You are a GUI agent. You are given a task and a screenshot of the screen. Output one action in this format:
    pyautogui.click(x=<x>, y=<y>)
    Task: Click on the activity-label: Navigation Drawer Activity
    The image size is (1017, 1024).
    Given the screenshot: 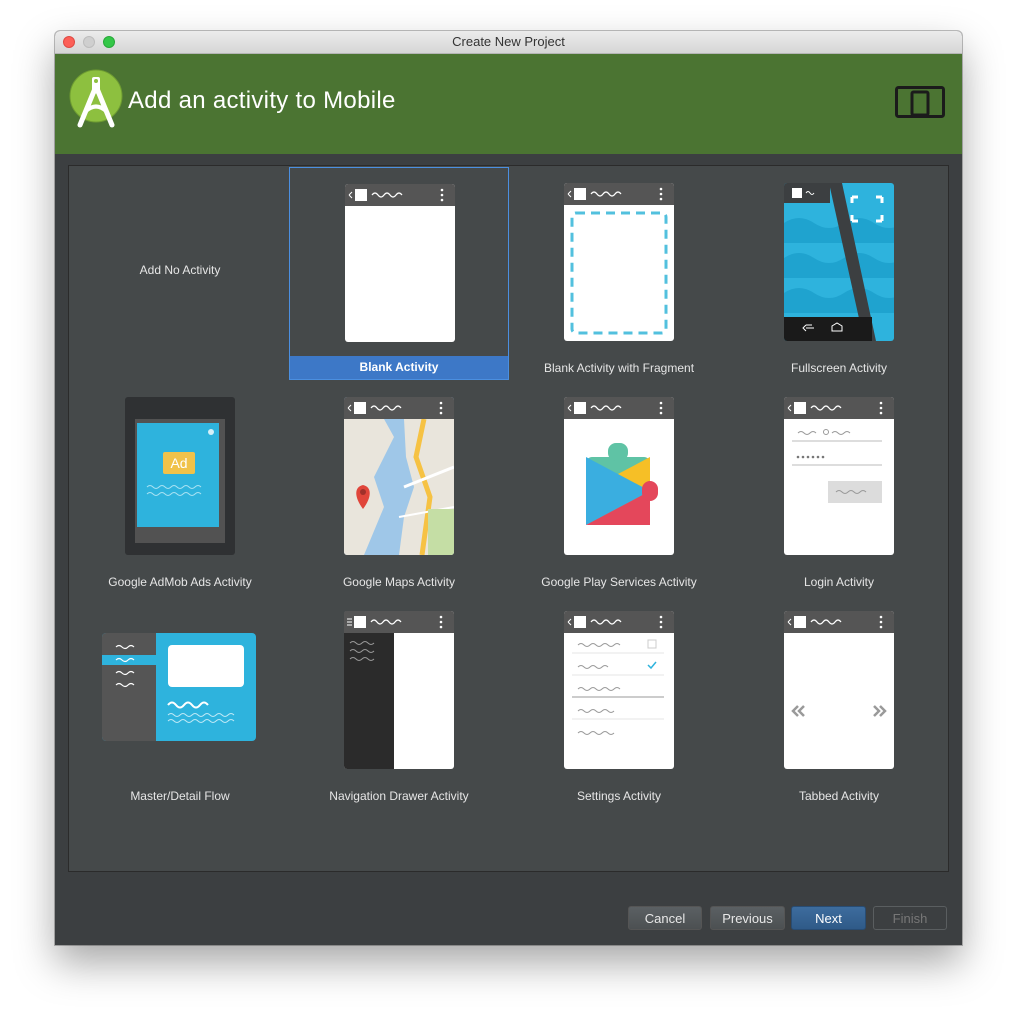 What is the action you would take?
    pyautogui.click(x=399, y=796)
    